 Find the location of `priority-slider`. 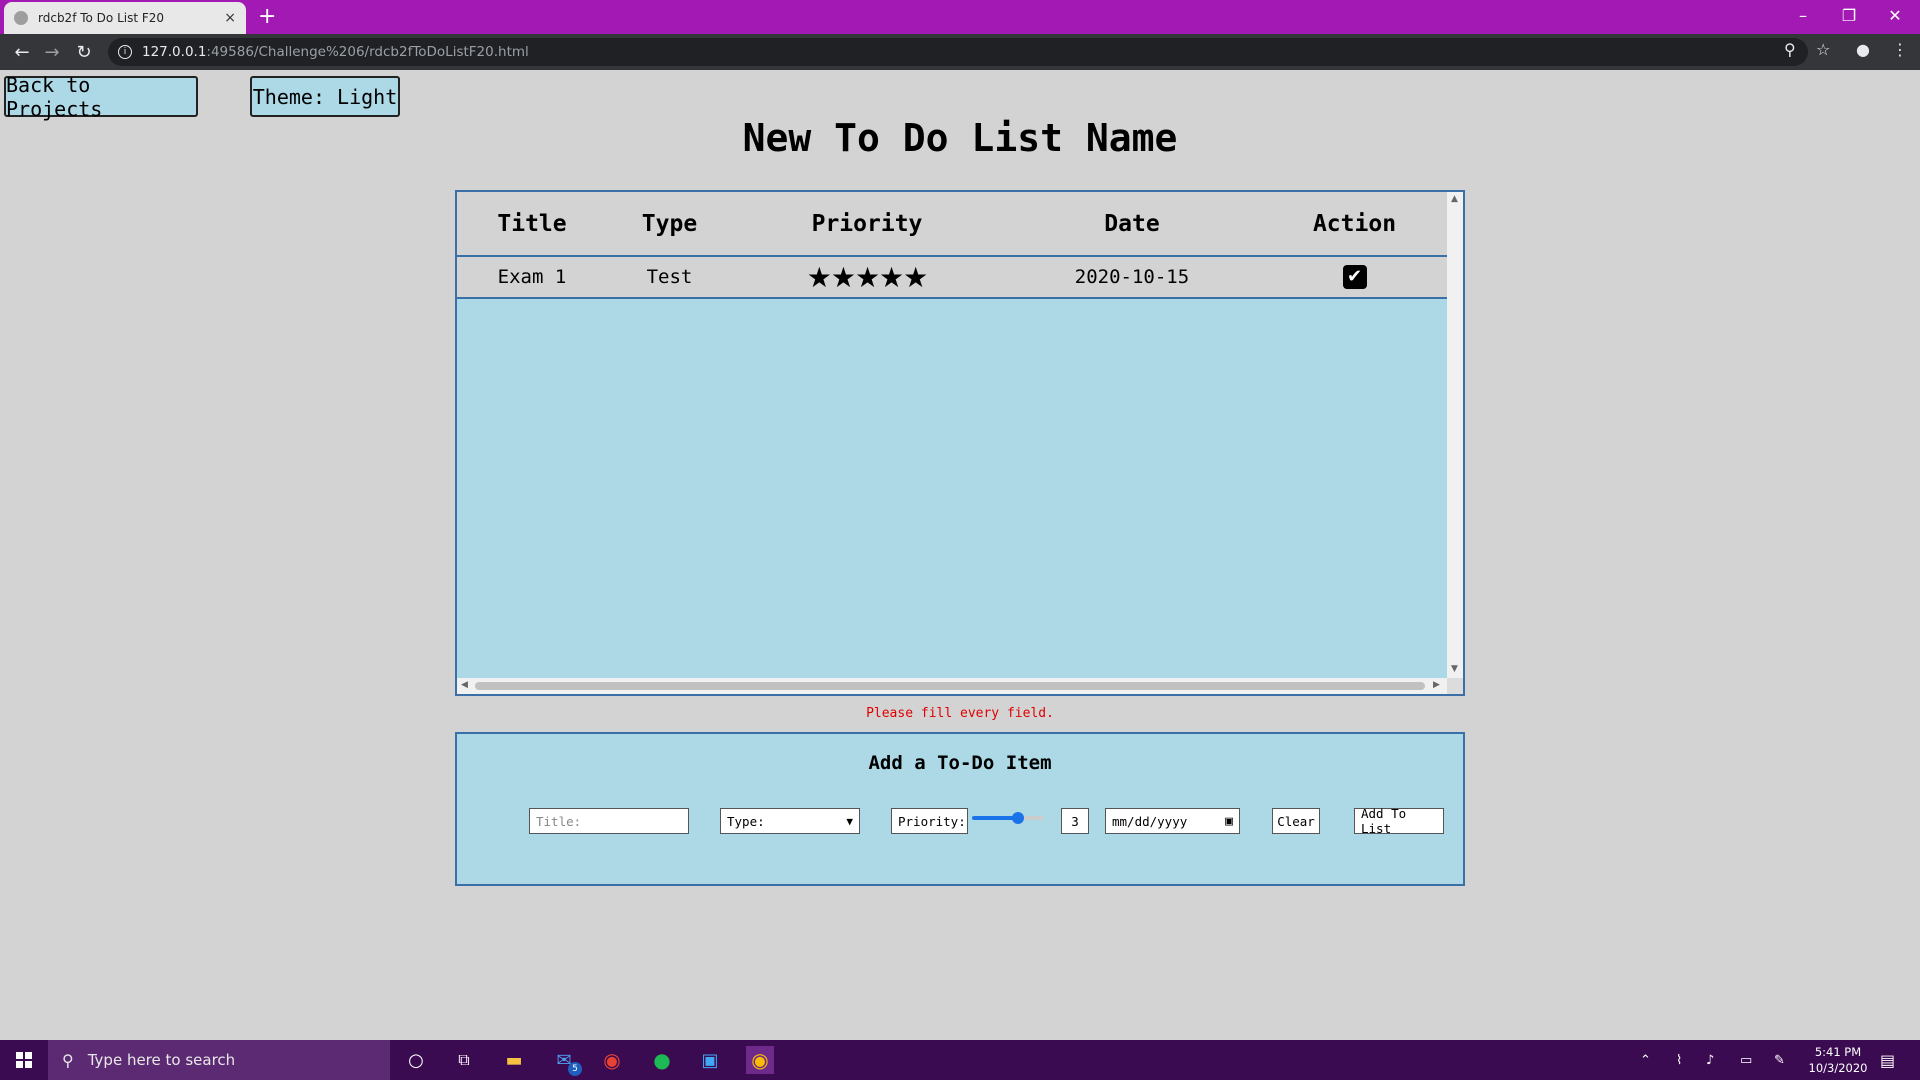

priority-slider is located at coordinates (1008, 818).